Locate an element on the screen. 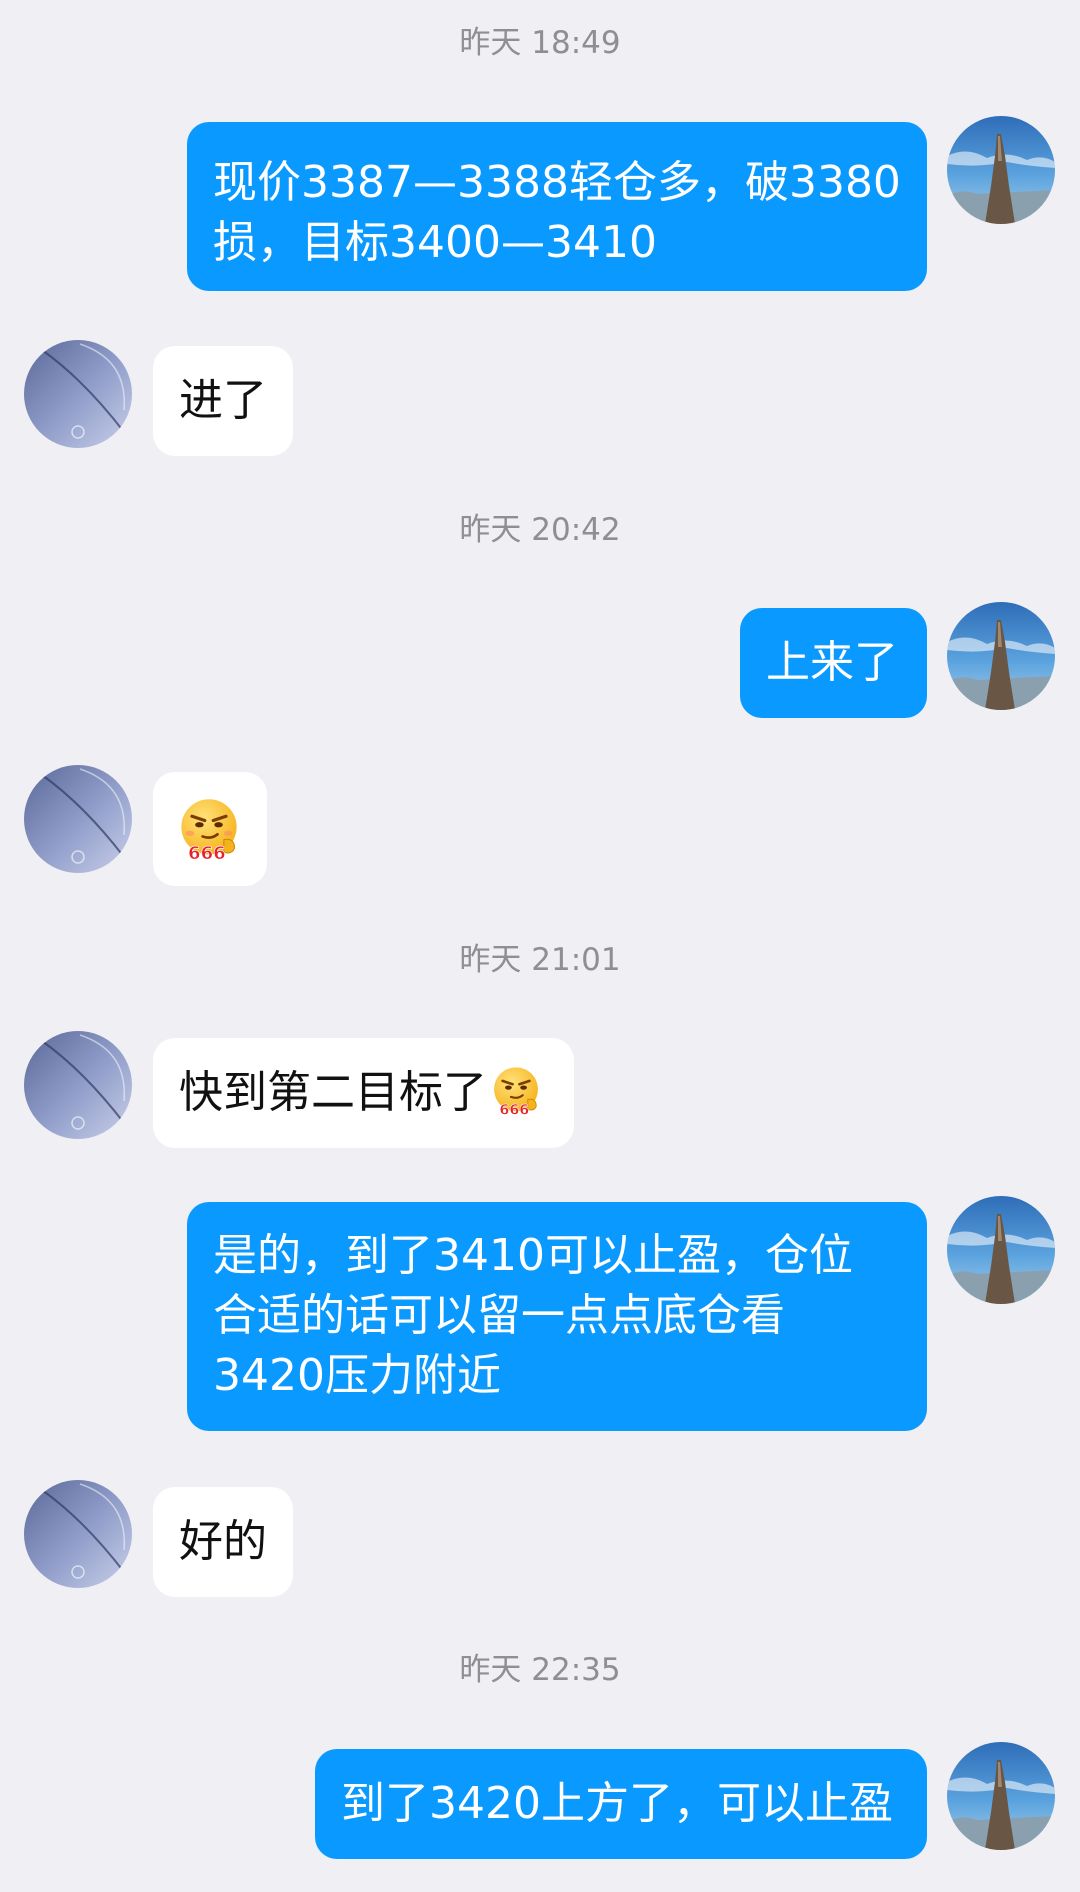  sticker-bubble-incoming: 666 is located at coordinates (210, 829).